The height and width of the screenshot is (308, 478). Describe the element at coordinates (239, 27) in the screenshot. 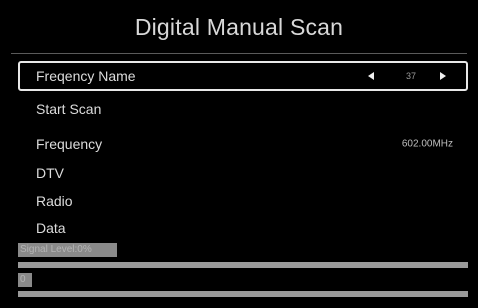

I see `page-title: Digital Manual Scan` at that location.